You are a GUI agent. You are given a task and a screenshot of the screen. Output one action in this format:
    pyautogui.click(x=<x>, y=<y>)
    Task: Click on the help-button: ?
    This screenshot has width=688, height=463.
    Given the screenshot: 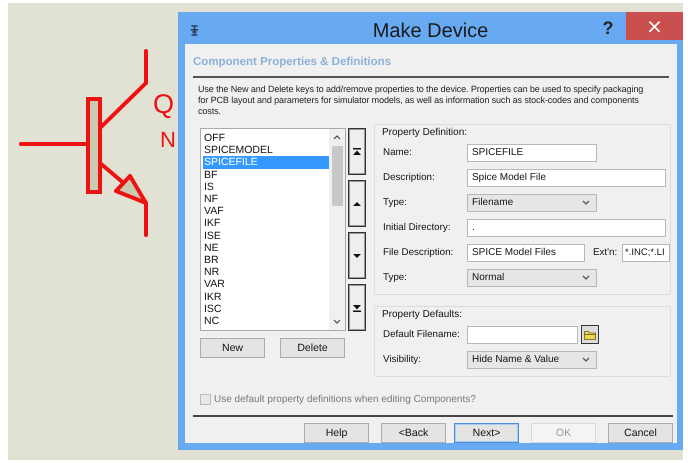 What is the action you would take?
    pyautogui.click(x=608, y=28)
    